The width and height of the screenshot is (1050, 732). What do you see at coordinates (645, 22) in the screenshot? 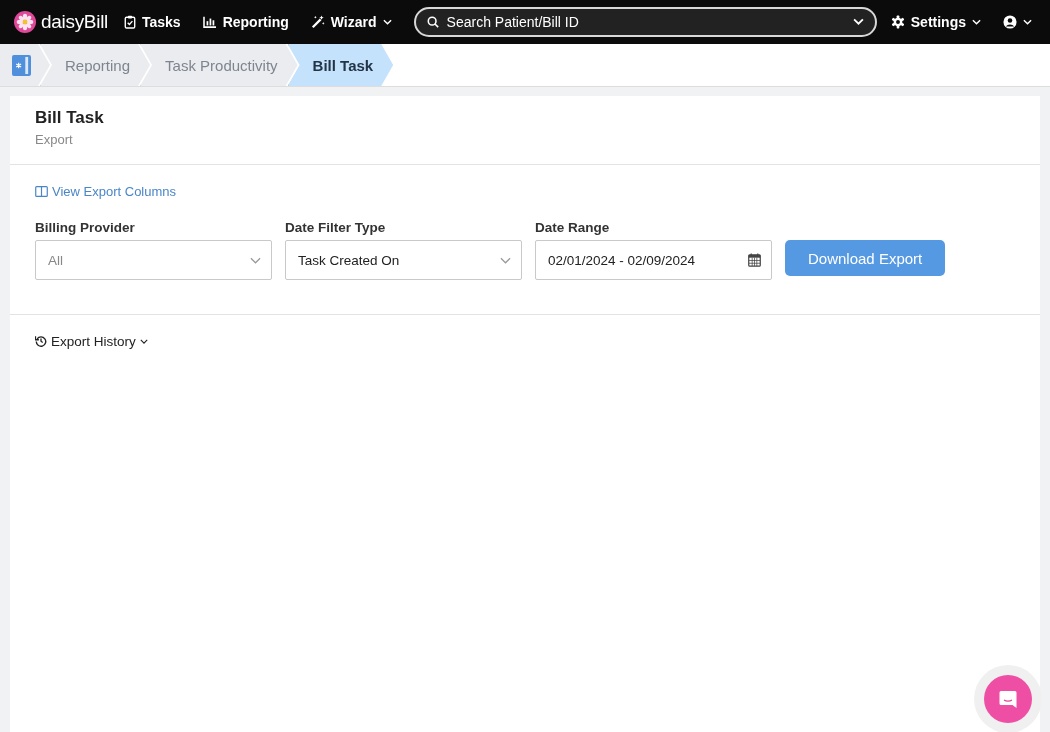
I see `search-field: Search Patient/Bill ID` at bounding box center [645, 22].